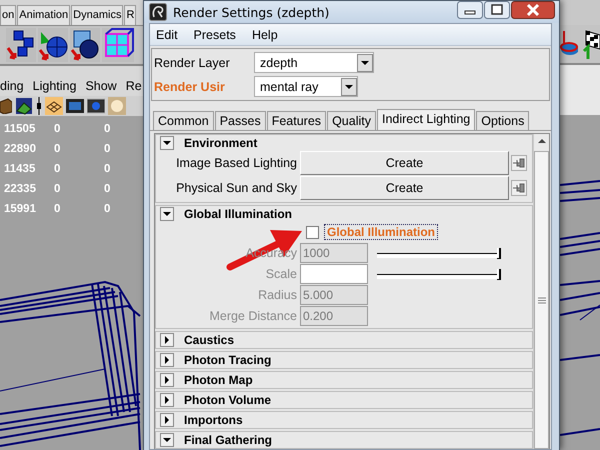 Image resolution: width=600 pixels, height=450 pixels. What do you see at coordinates (503, 120) in the screenshot?
I see `tab: Options` at bounding box center [503, 120].